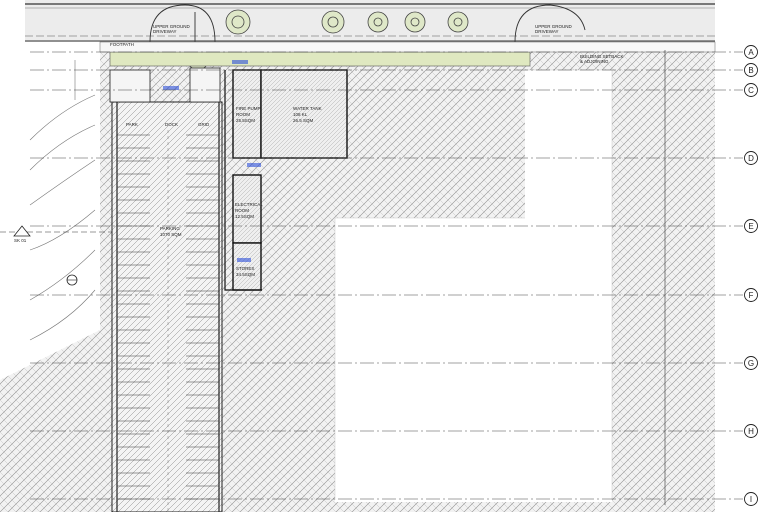 This screenshot has width=768, height=512. I want to click on fire-pump-label-1: FIRE PUMP, so click(248, 108).